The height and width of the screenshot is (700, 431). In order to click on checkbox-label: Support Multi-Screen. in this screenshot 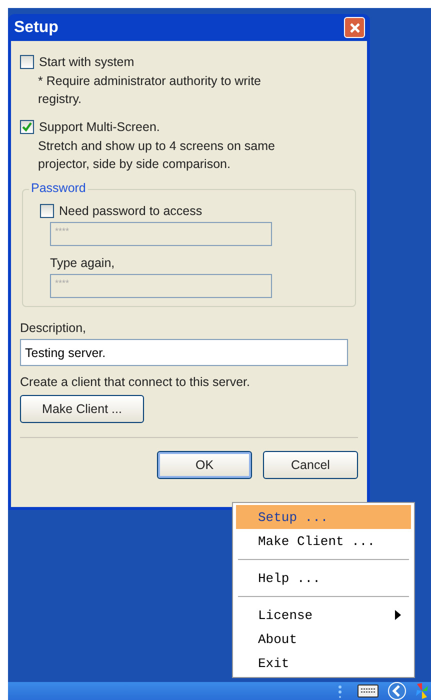, I will do `click(99, 127)`.